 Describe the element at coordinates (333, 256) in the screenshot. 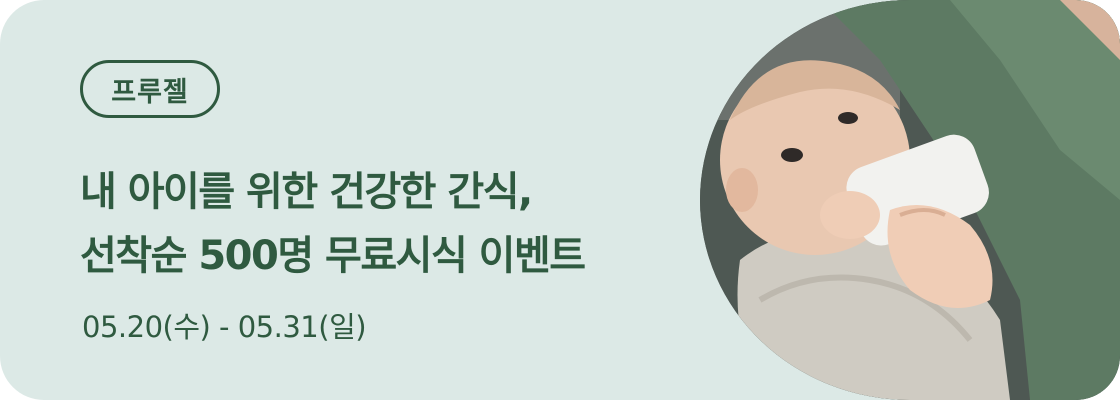

I see `headline-line-2: 선착순 500명 무료시식 이벤트` at that location.